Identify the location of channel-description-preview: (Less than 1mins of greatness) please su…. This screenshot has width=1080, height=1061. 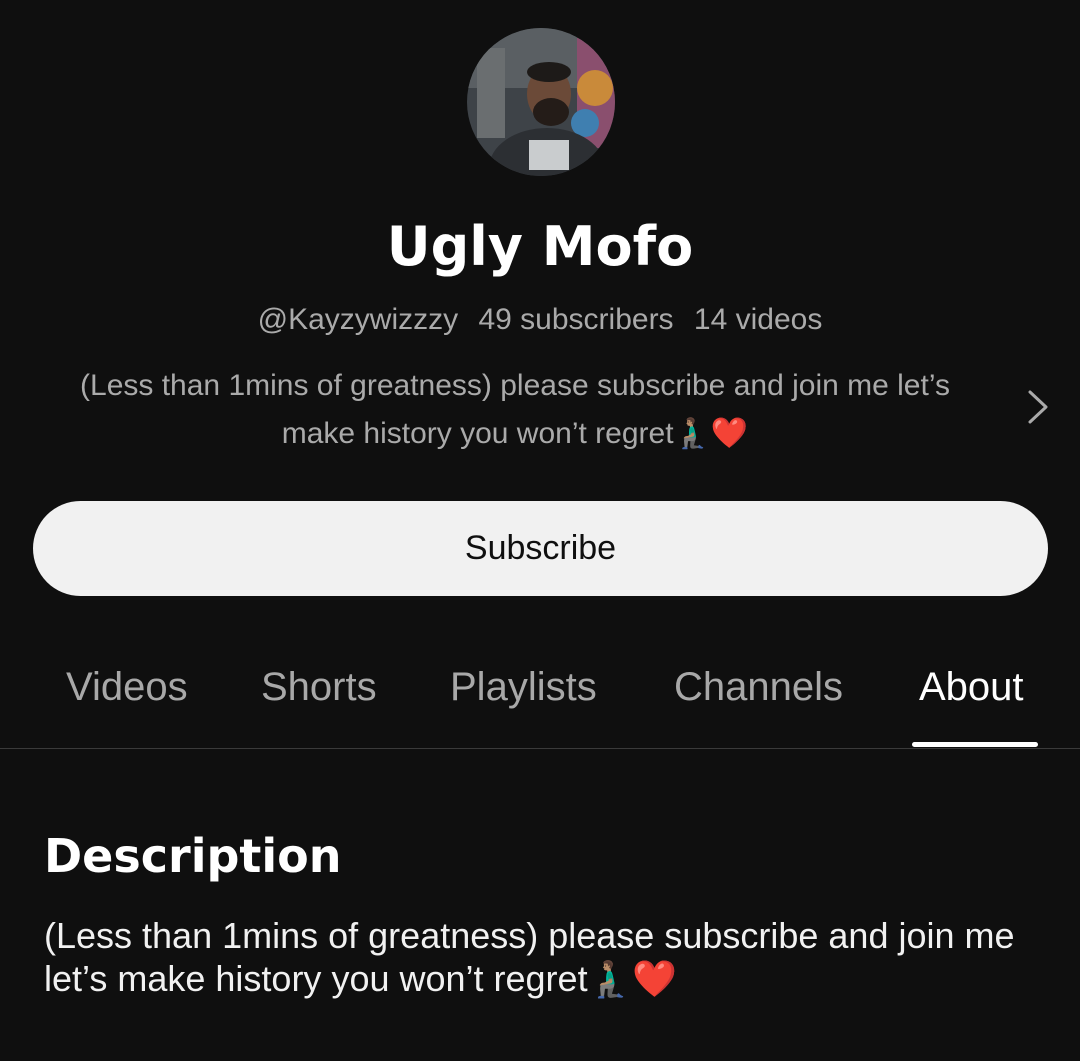
(515, 410).